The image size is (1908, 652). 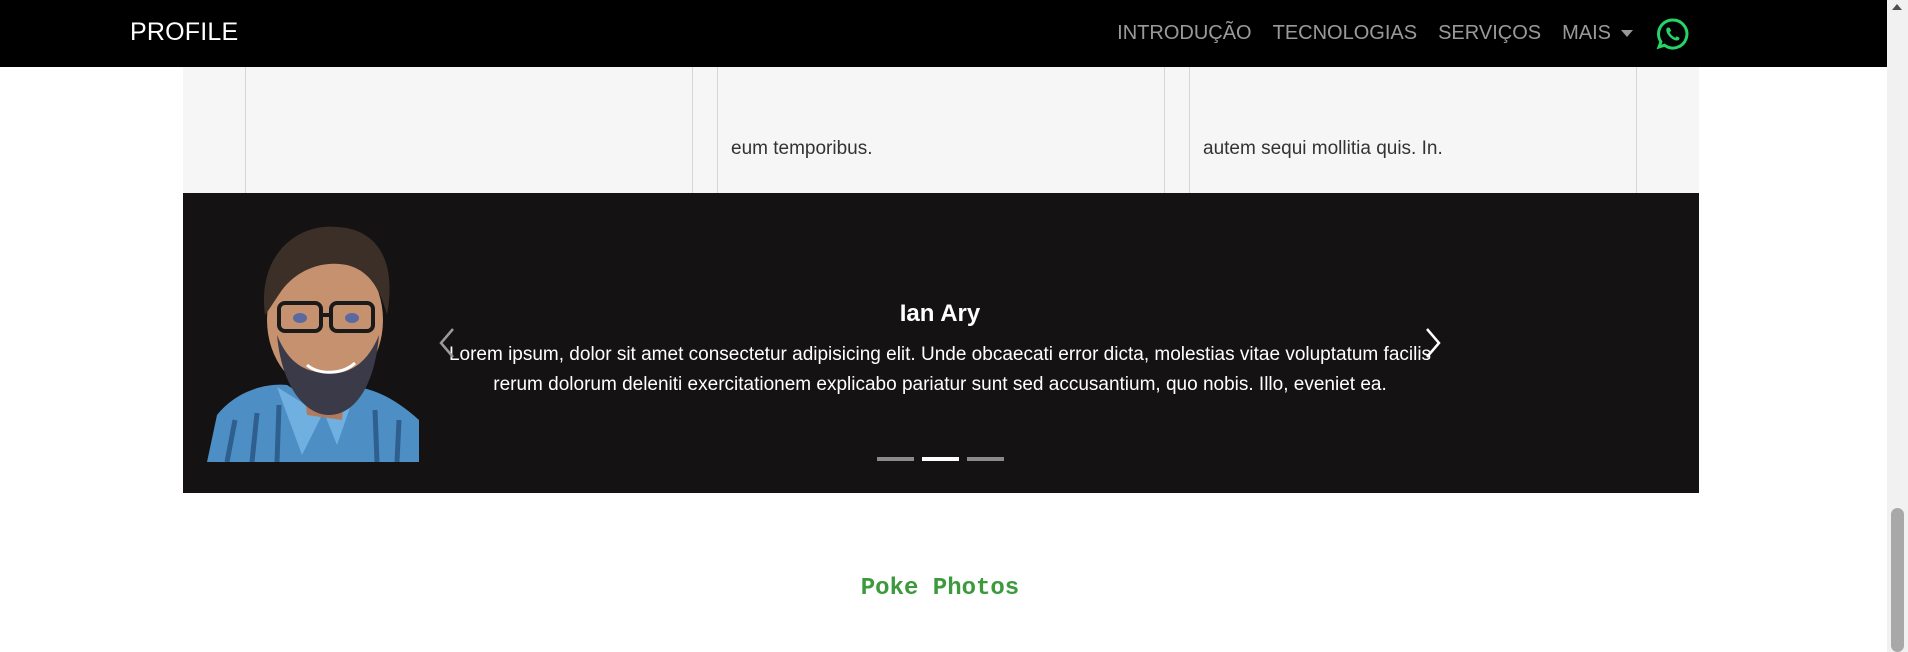 I want to click on scroll-thumb, so click(x=1897, y=580).